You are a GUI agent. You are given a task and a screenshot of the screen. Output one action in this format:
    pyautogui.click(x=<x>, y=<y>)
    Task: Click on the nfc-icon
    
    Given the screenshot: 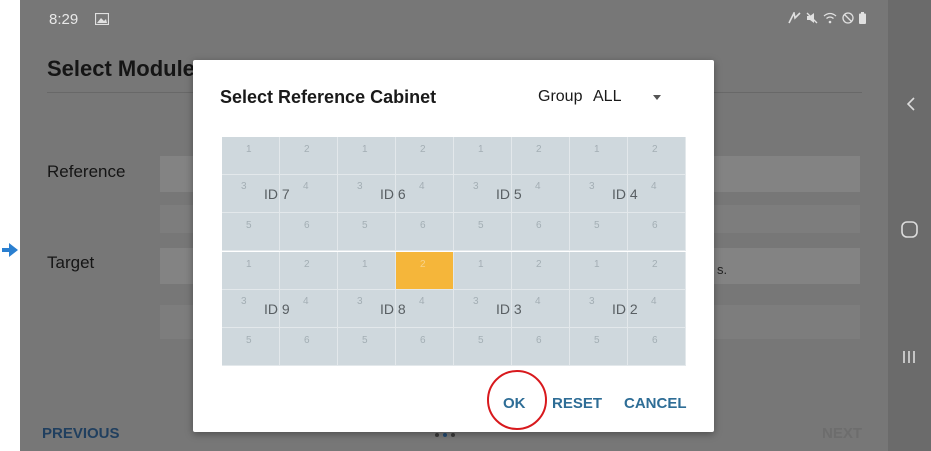 What is the action you would take?
    pyautogui.click(x=794, y=18)
    